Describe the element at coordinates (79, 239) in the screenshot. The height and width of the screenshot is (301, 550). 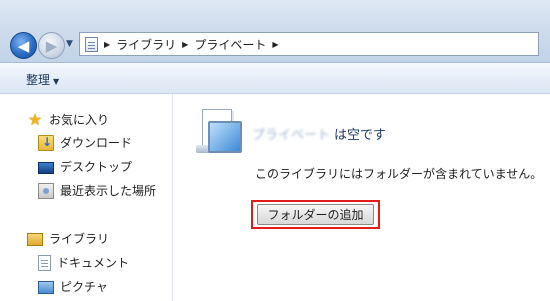
I see `nav-libraries-label: ライブラリ` at that location.